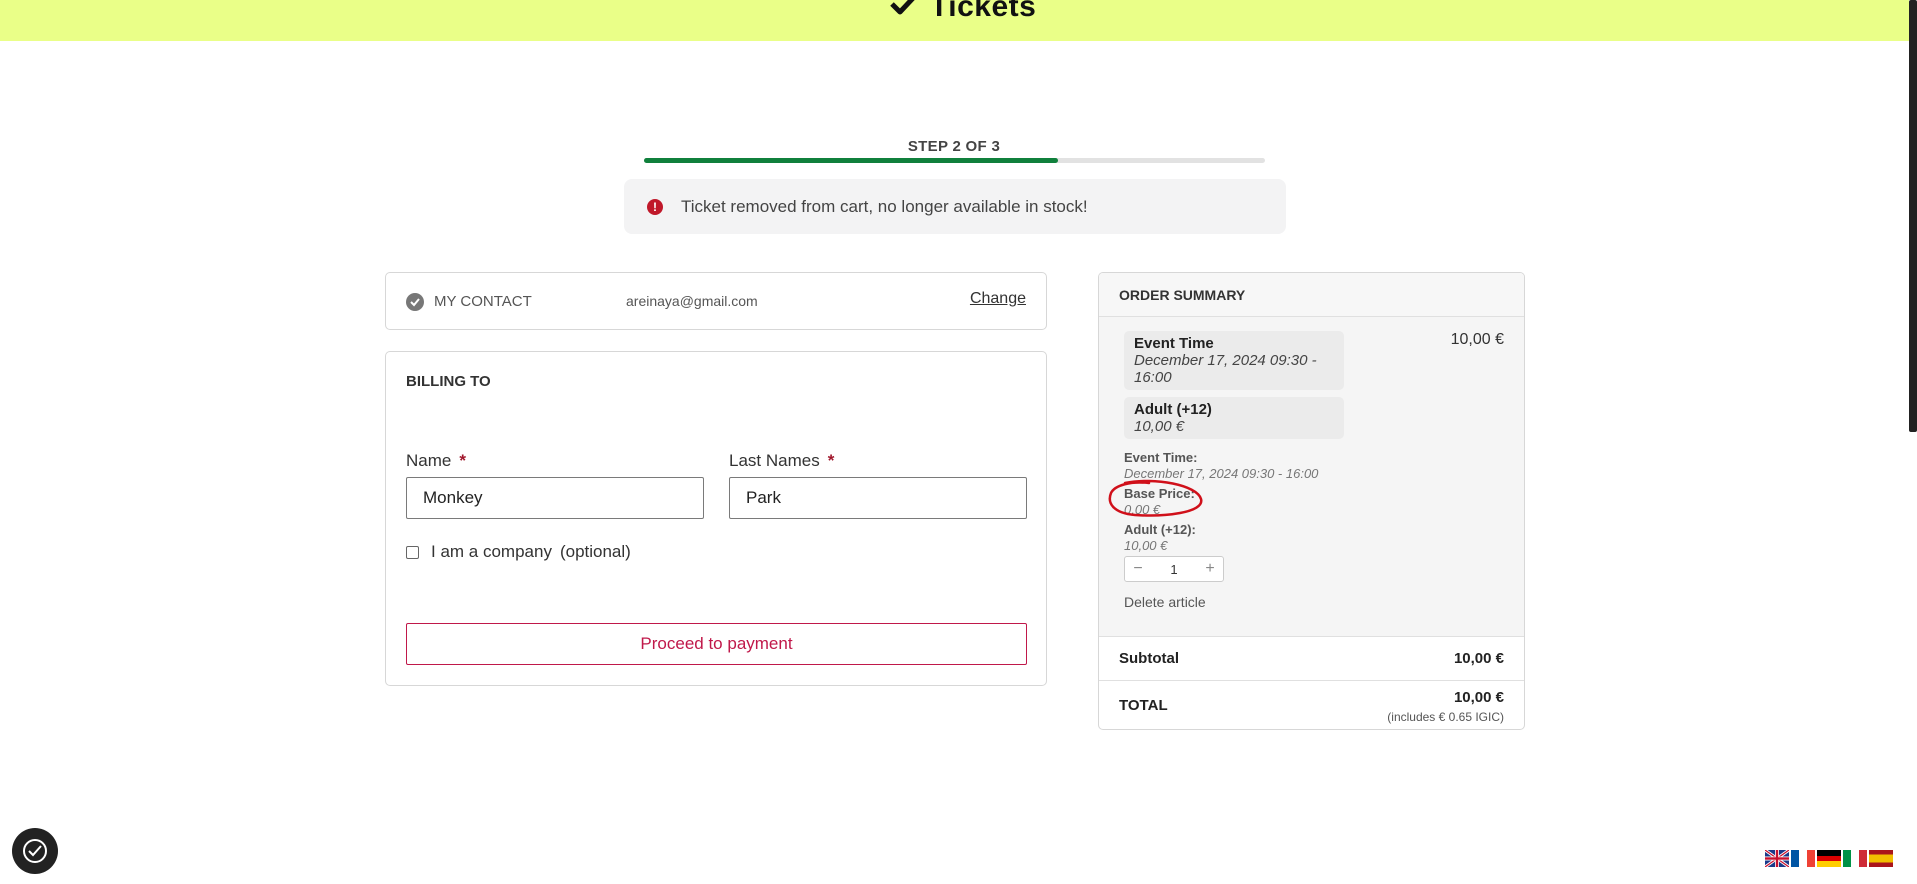  I want to click on step-indicator: STEP 2 OF 3, so click(954, 146).